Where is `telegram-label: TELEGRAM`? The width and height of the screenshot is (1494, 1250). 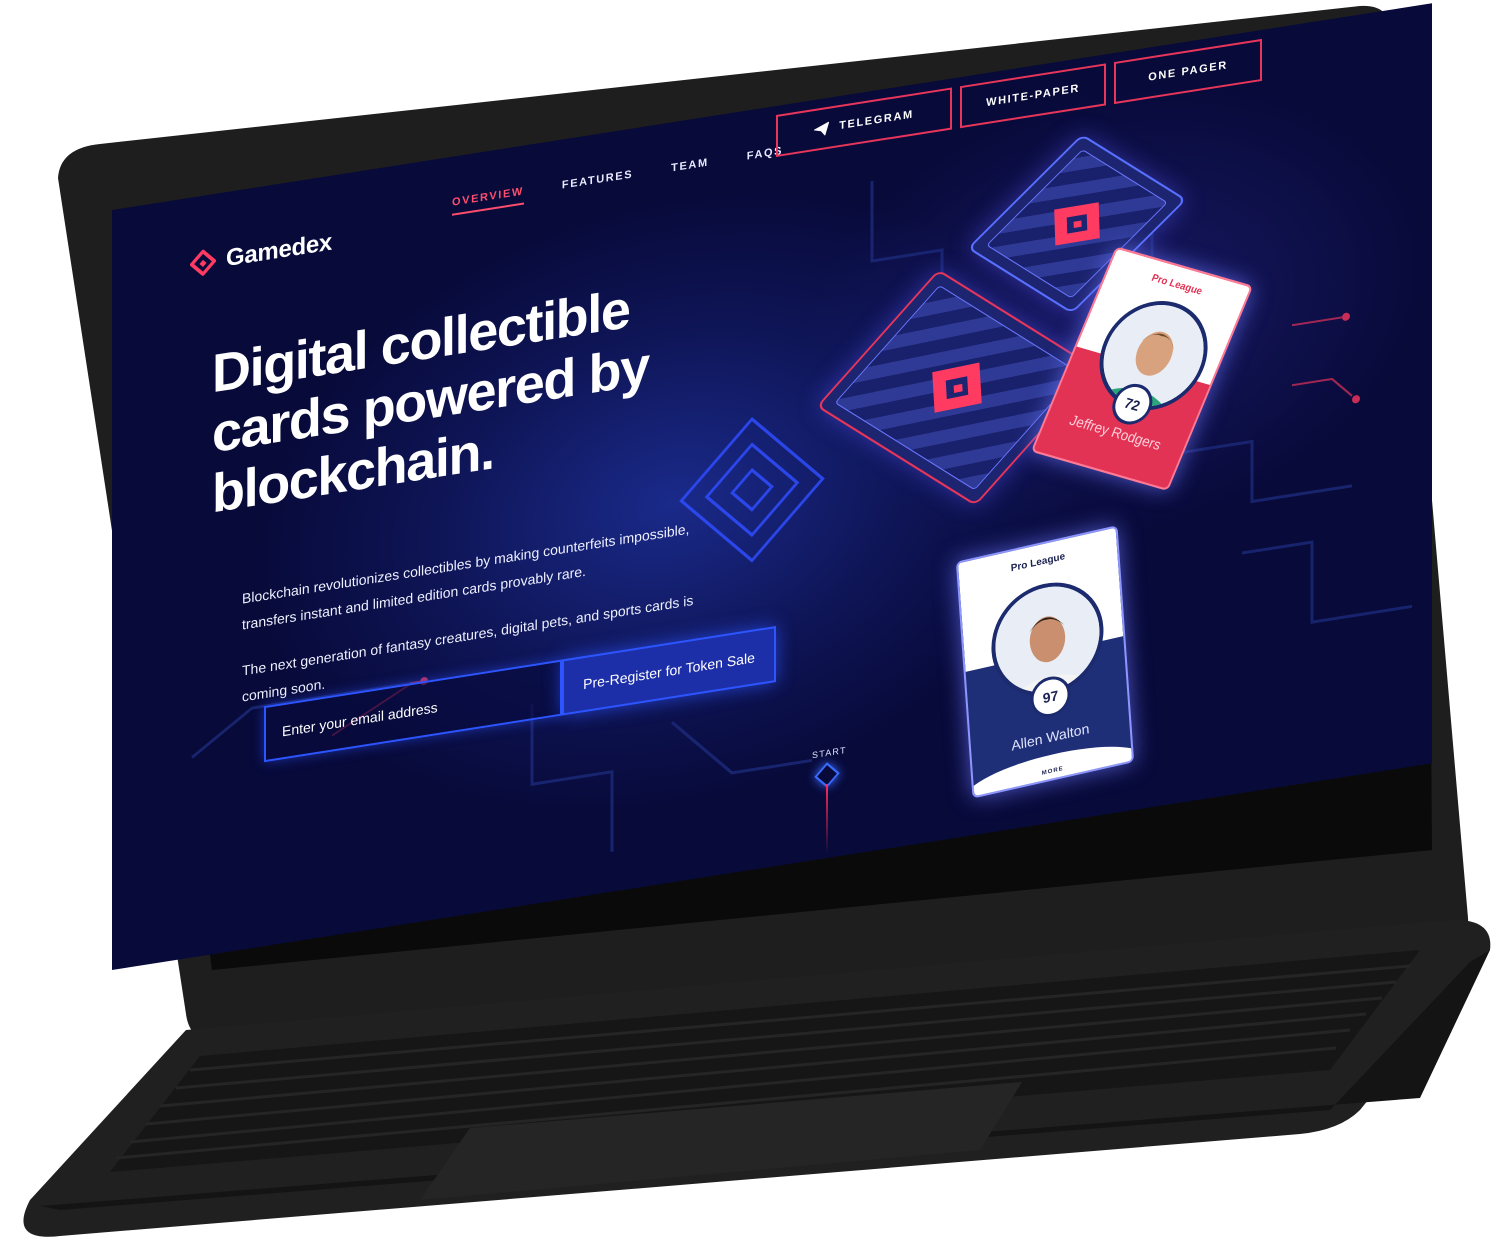 telegram-label: TELEGRAM is located at coordinates (876, 120).